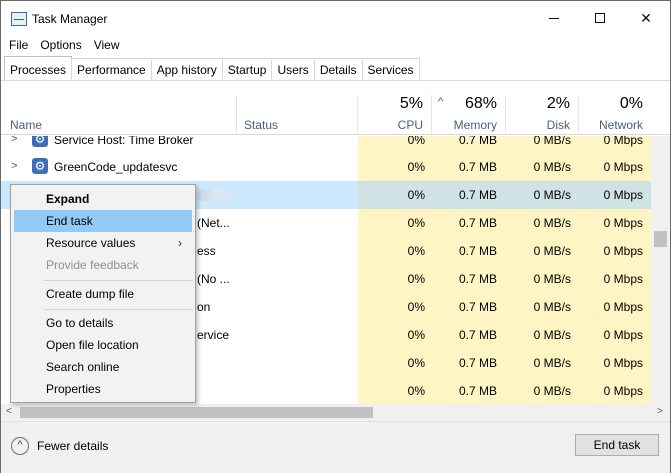 Image resolution: width=671 pixels, height=473 pixels. I want to click on menu-open-file-location: Open file location, so click(103, 345).